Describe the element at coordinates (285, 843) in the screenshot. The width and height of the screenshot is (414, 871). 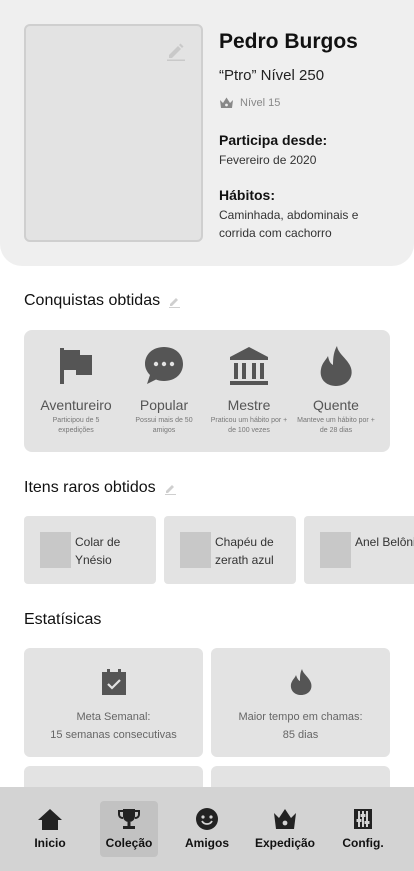
I see `nav-label: Expedição` at that location.